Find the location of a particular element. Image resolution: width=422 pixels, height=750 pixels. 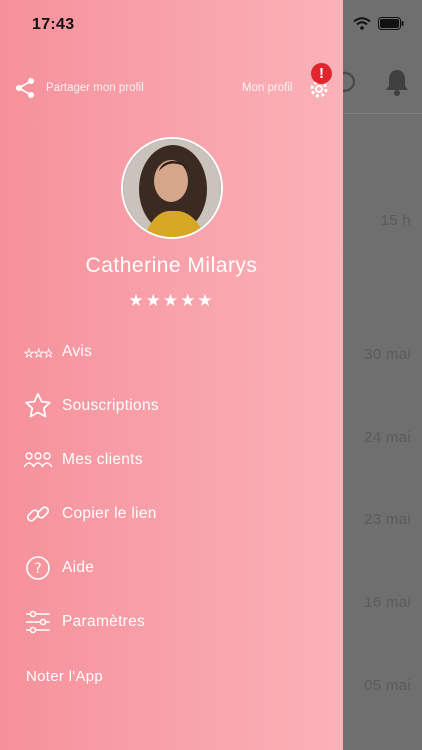

avatar is located at coordinates (172, 188).